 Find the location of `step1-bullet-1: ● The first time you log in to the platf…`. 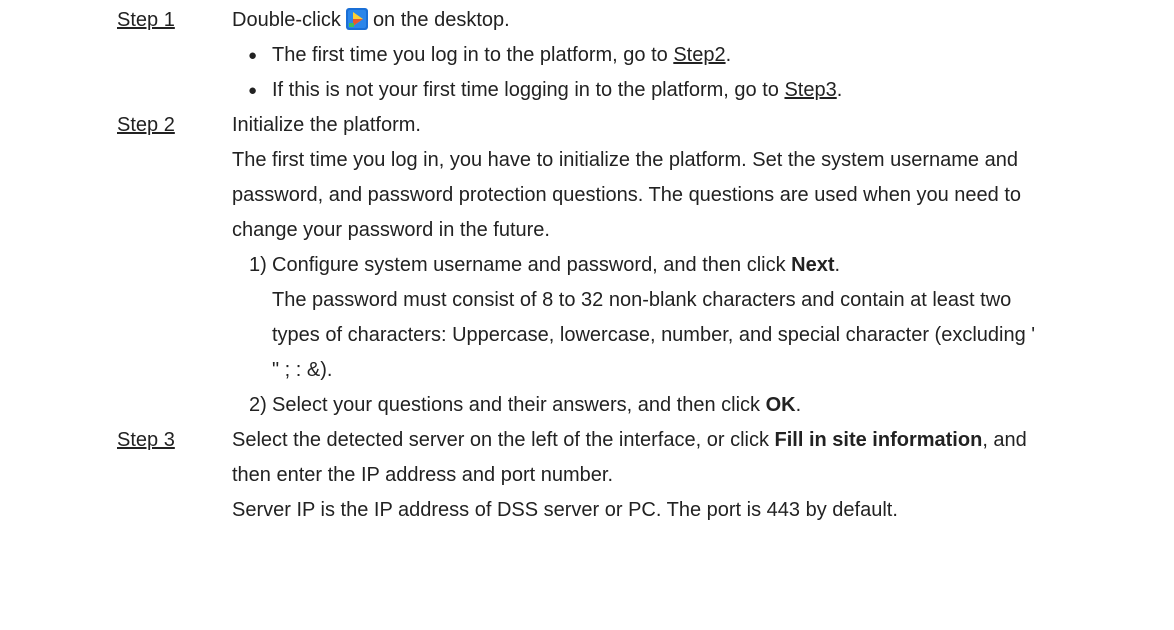

step1-bullet-1: ● The first time you log in to the platf… is located at coordinates (587, 55).